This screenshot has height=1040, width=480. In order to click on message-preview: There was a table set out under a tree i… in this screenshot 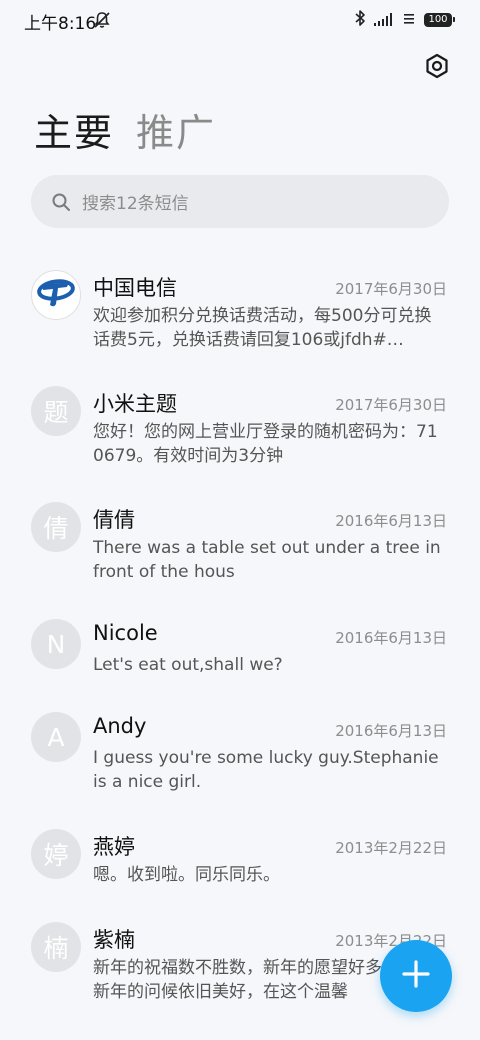, I will do `click(267, 560)`.